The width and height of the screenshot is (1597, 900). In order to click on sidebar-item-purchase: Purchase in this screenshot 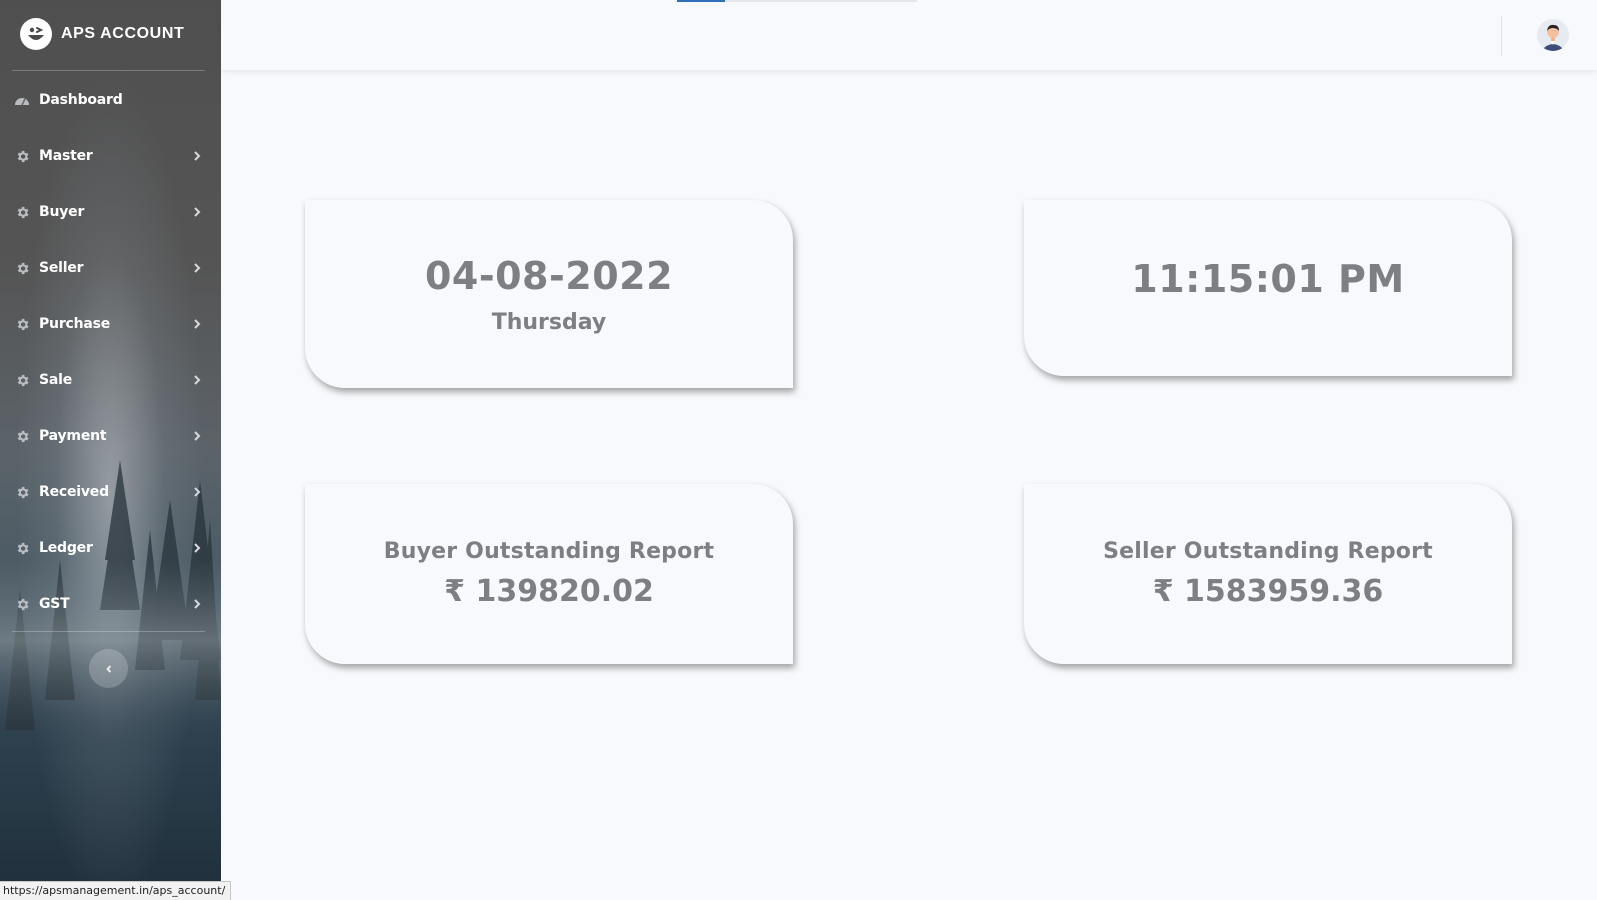, I will do `click(110, 324)`.